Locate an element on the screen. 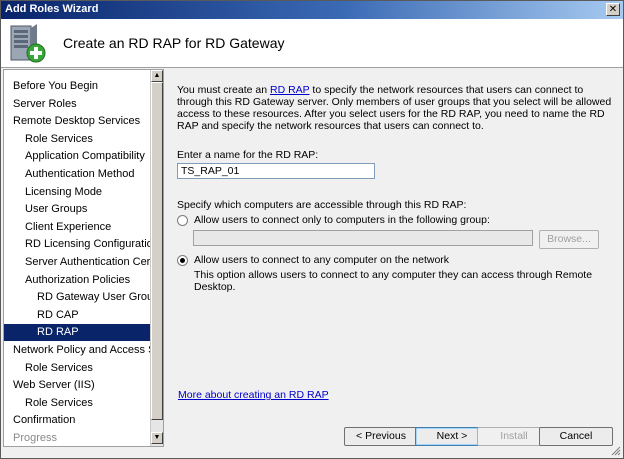 The image size is (624, 459). nav-item: Authorization Policies is located at coordinates (77, 280).